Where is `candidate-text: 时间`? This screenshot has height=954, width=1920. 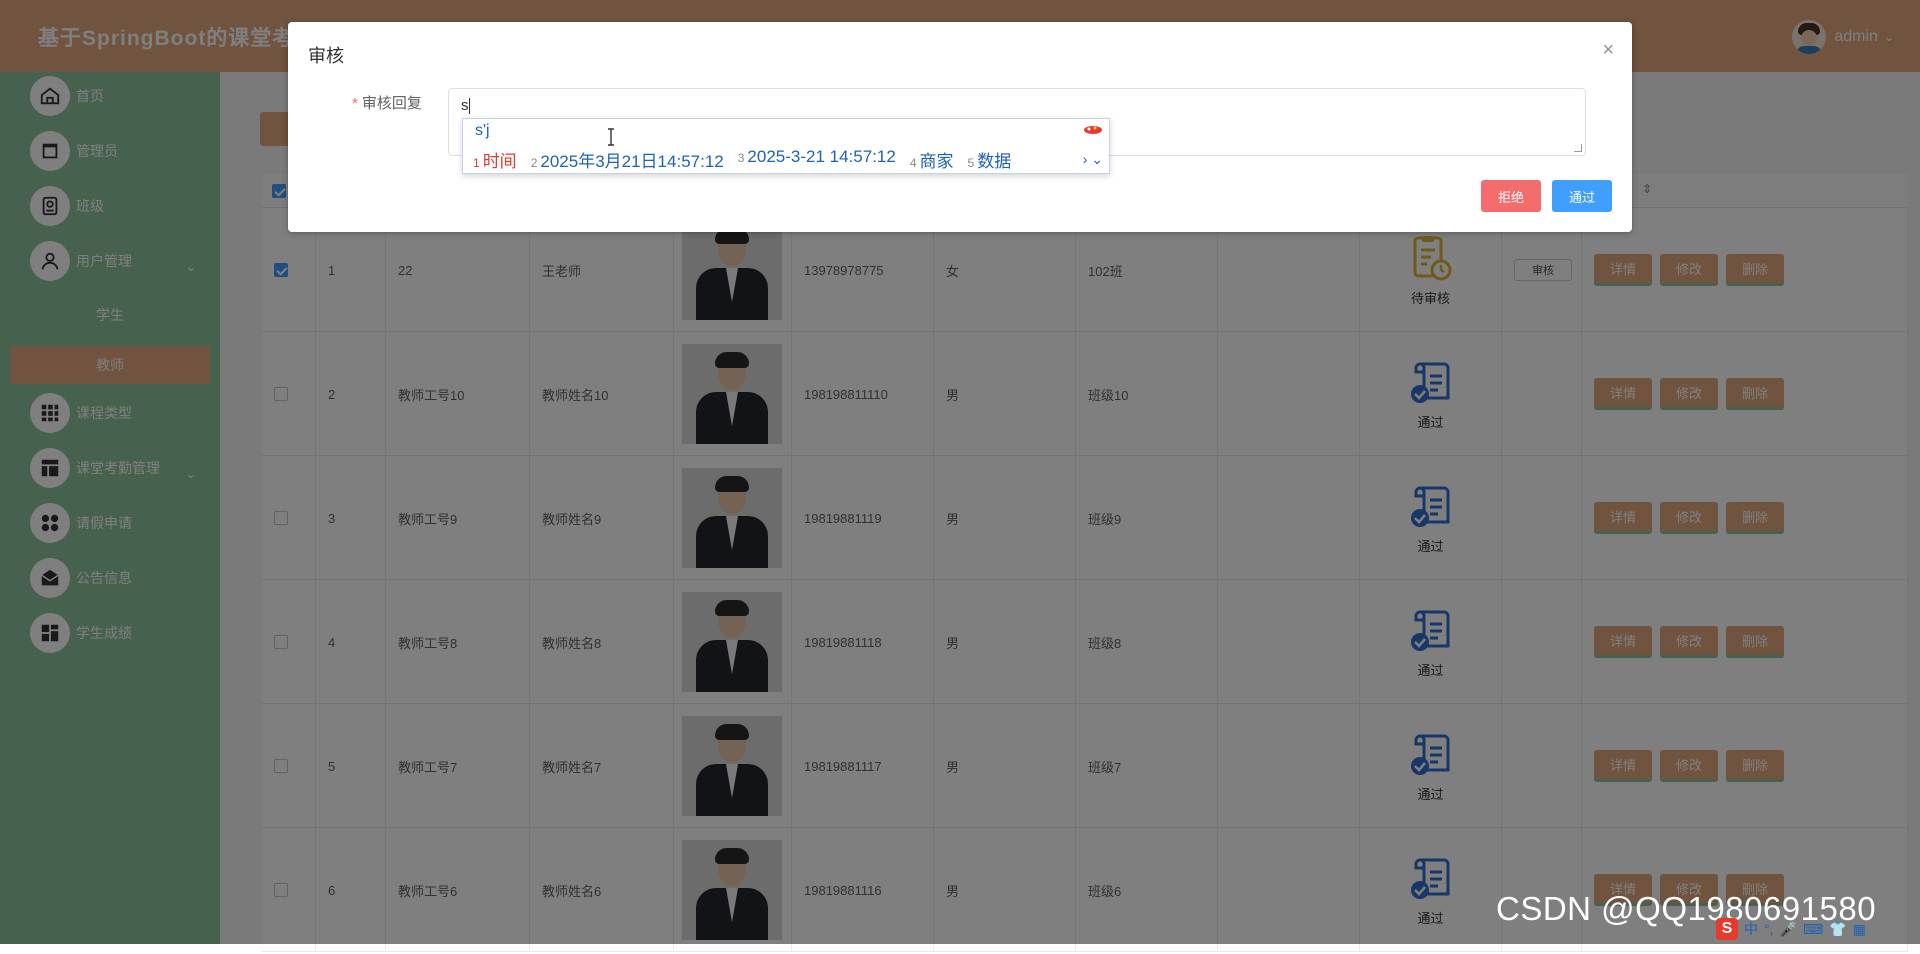 candidate-text: 时间 is located at coordinates (499, 161).